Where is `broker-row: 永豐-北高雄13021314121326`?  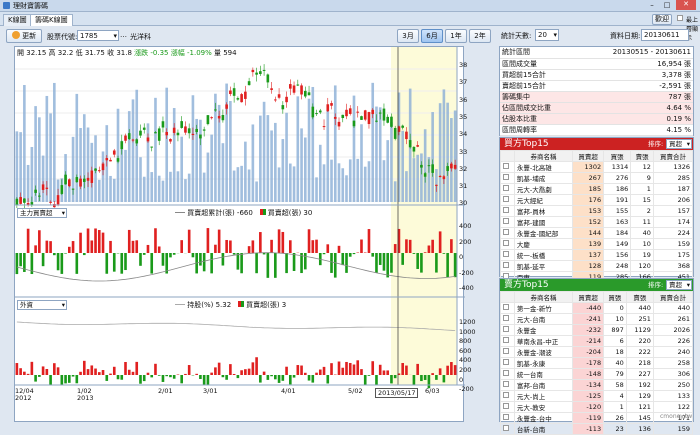
broker-row: 永豐-北高雄13021314121326 is located at coordinates (597, 167).